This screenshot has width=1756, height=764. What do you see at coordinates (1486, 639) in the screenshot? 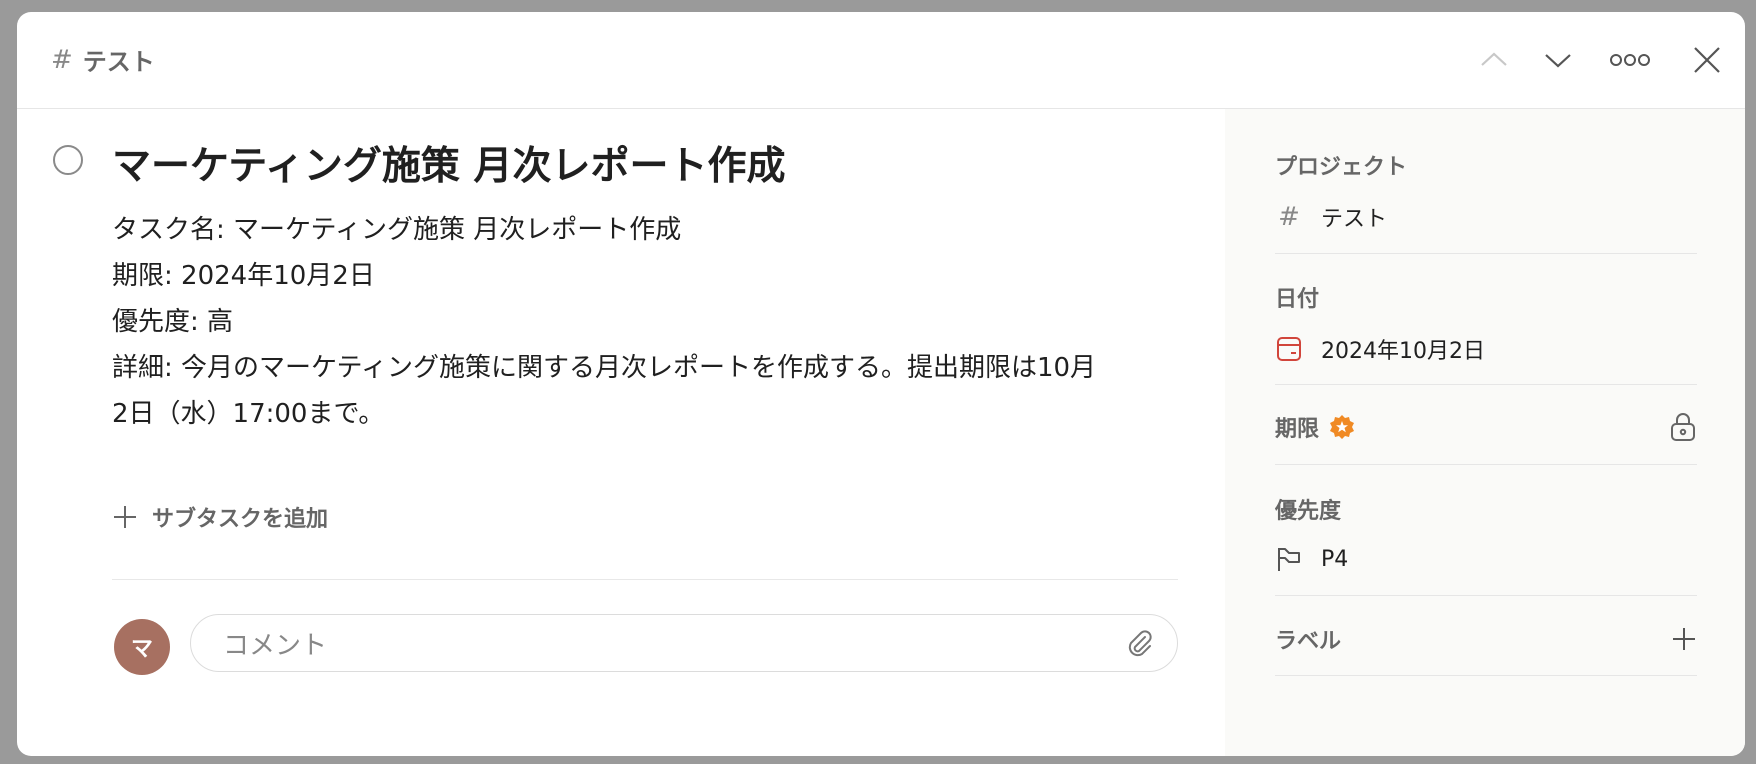
I see `labels-section: ラベル` at bounding box center [1486, 639].